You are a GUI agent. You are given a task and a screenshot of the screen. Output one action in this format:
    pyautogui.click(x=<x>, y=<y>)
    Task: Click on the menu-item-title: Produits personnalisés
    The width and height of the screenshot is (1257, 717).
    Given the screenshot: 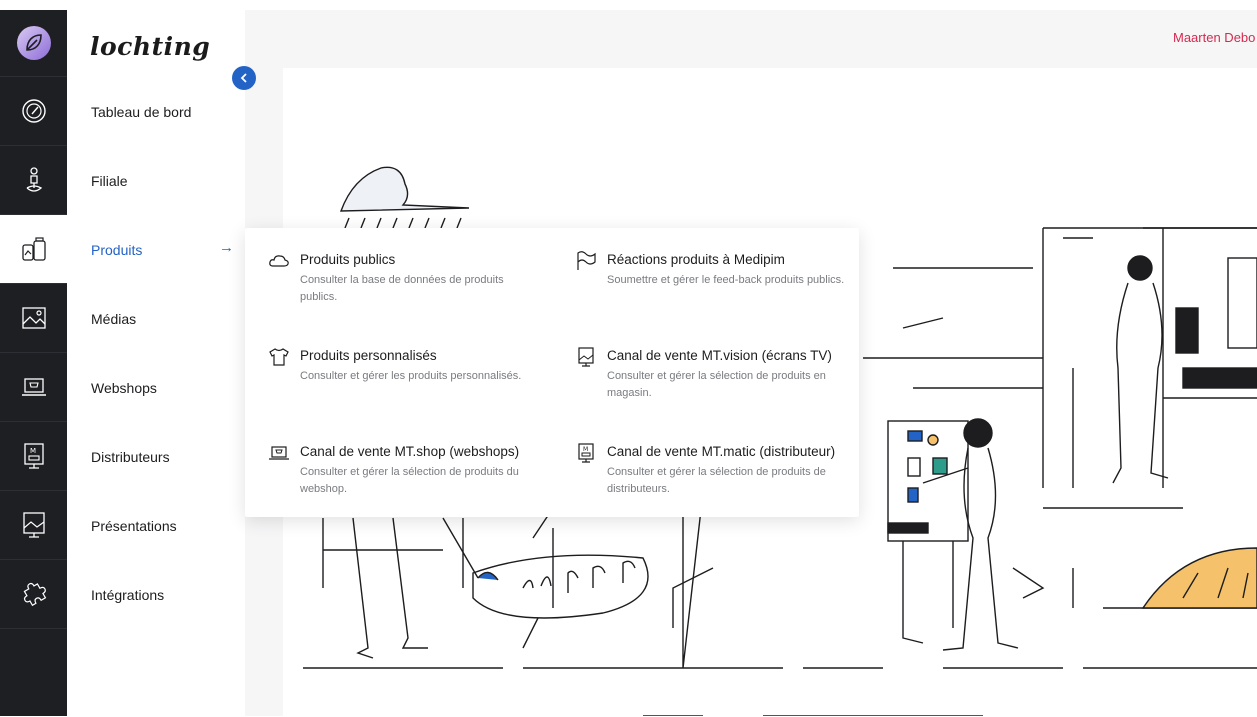 What is the action you would take?
    pyautogui.click(x=368, y=355)
    